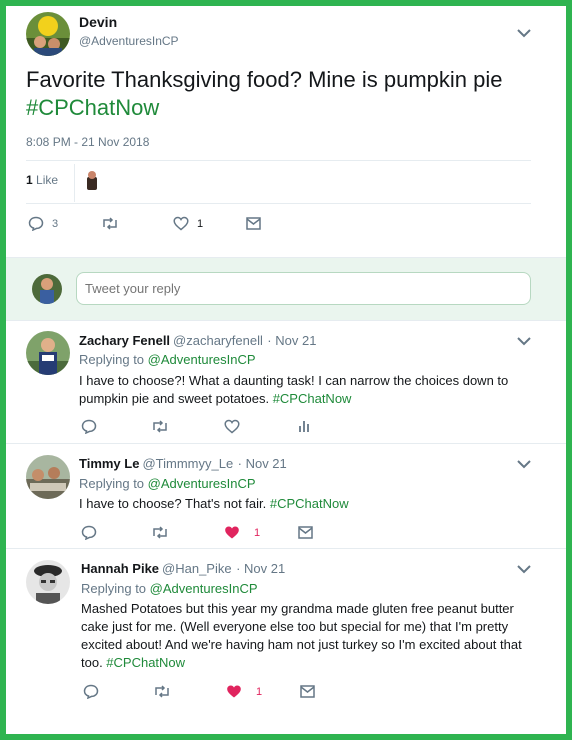 This screenshot has height=740, width=572. Describe the element at coordinates (47, 289) in the screenshot. I see `user-avatar` at that location.